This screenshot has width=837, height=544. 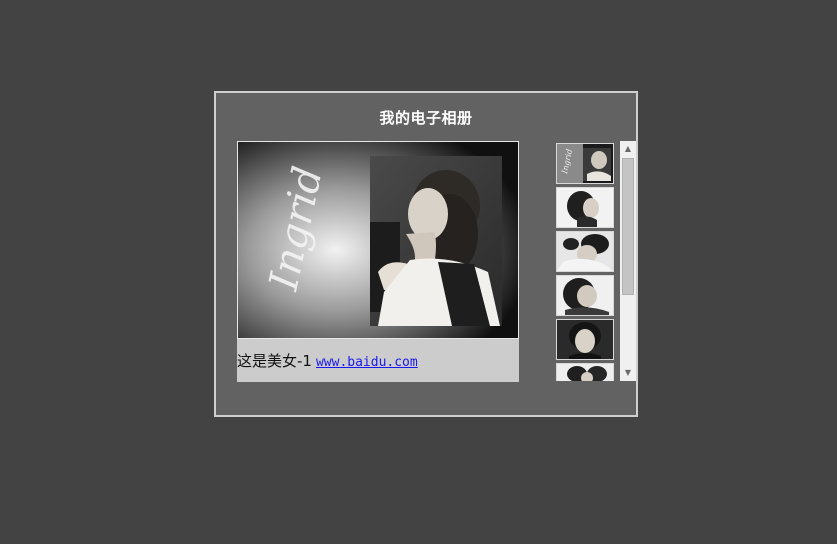 I want to click on triangle-down-icon: ▼, so click(x=628, y=373).